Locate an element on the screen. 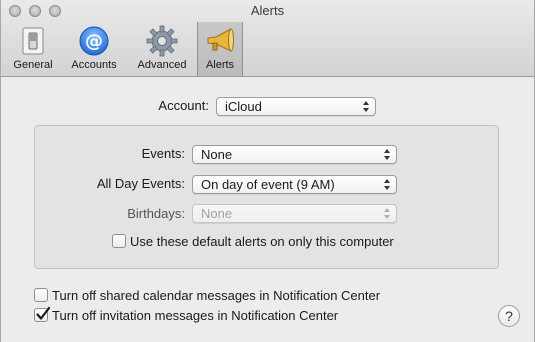 This screenshot has height=342, width=535. toolbar-tab-label: Advanced is located at coordinates (162, 65).